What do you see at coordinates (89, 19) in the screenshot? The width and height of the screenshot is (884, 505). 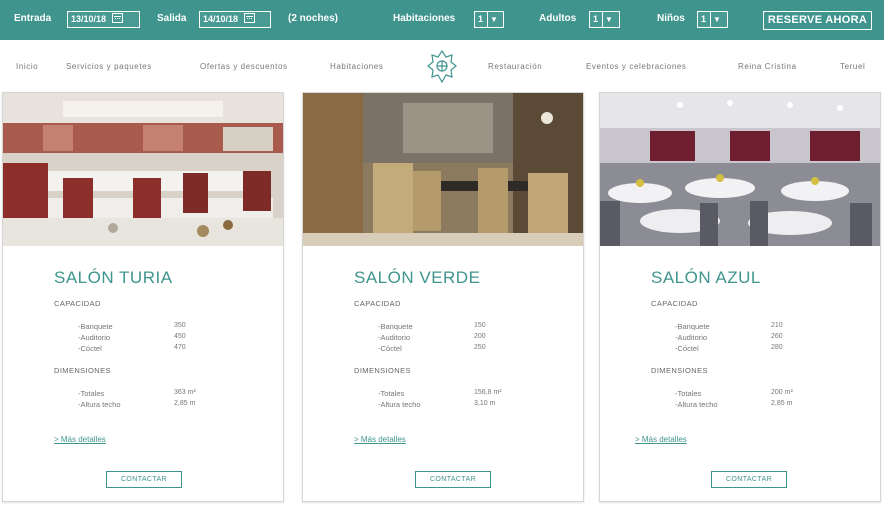 I see `entrada-date-value: 13/10/18` at bounding box center [89, 19].